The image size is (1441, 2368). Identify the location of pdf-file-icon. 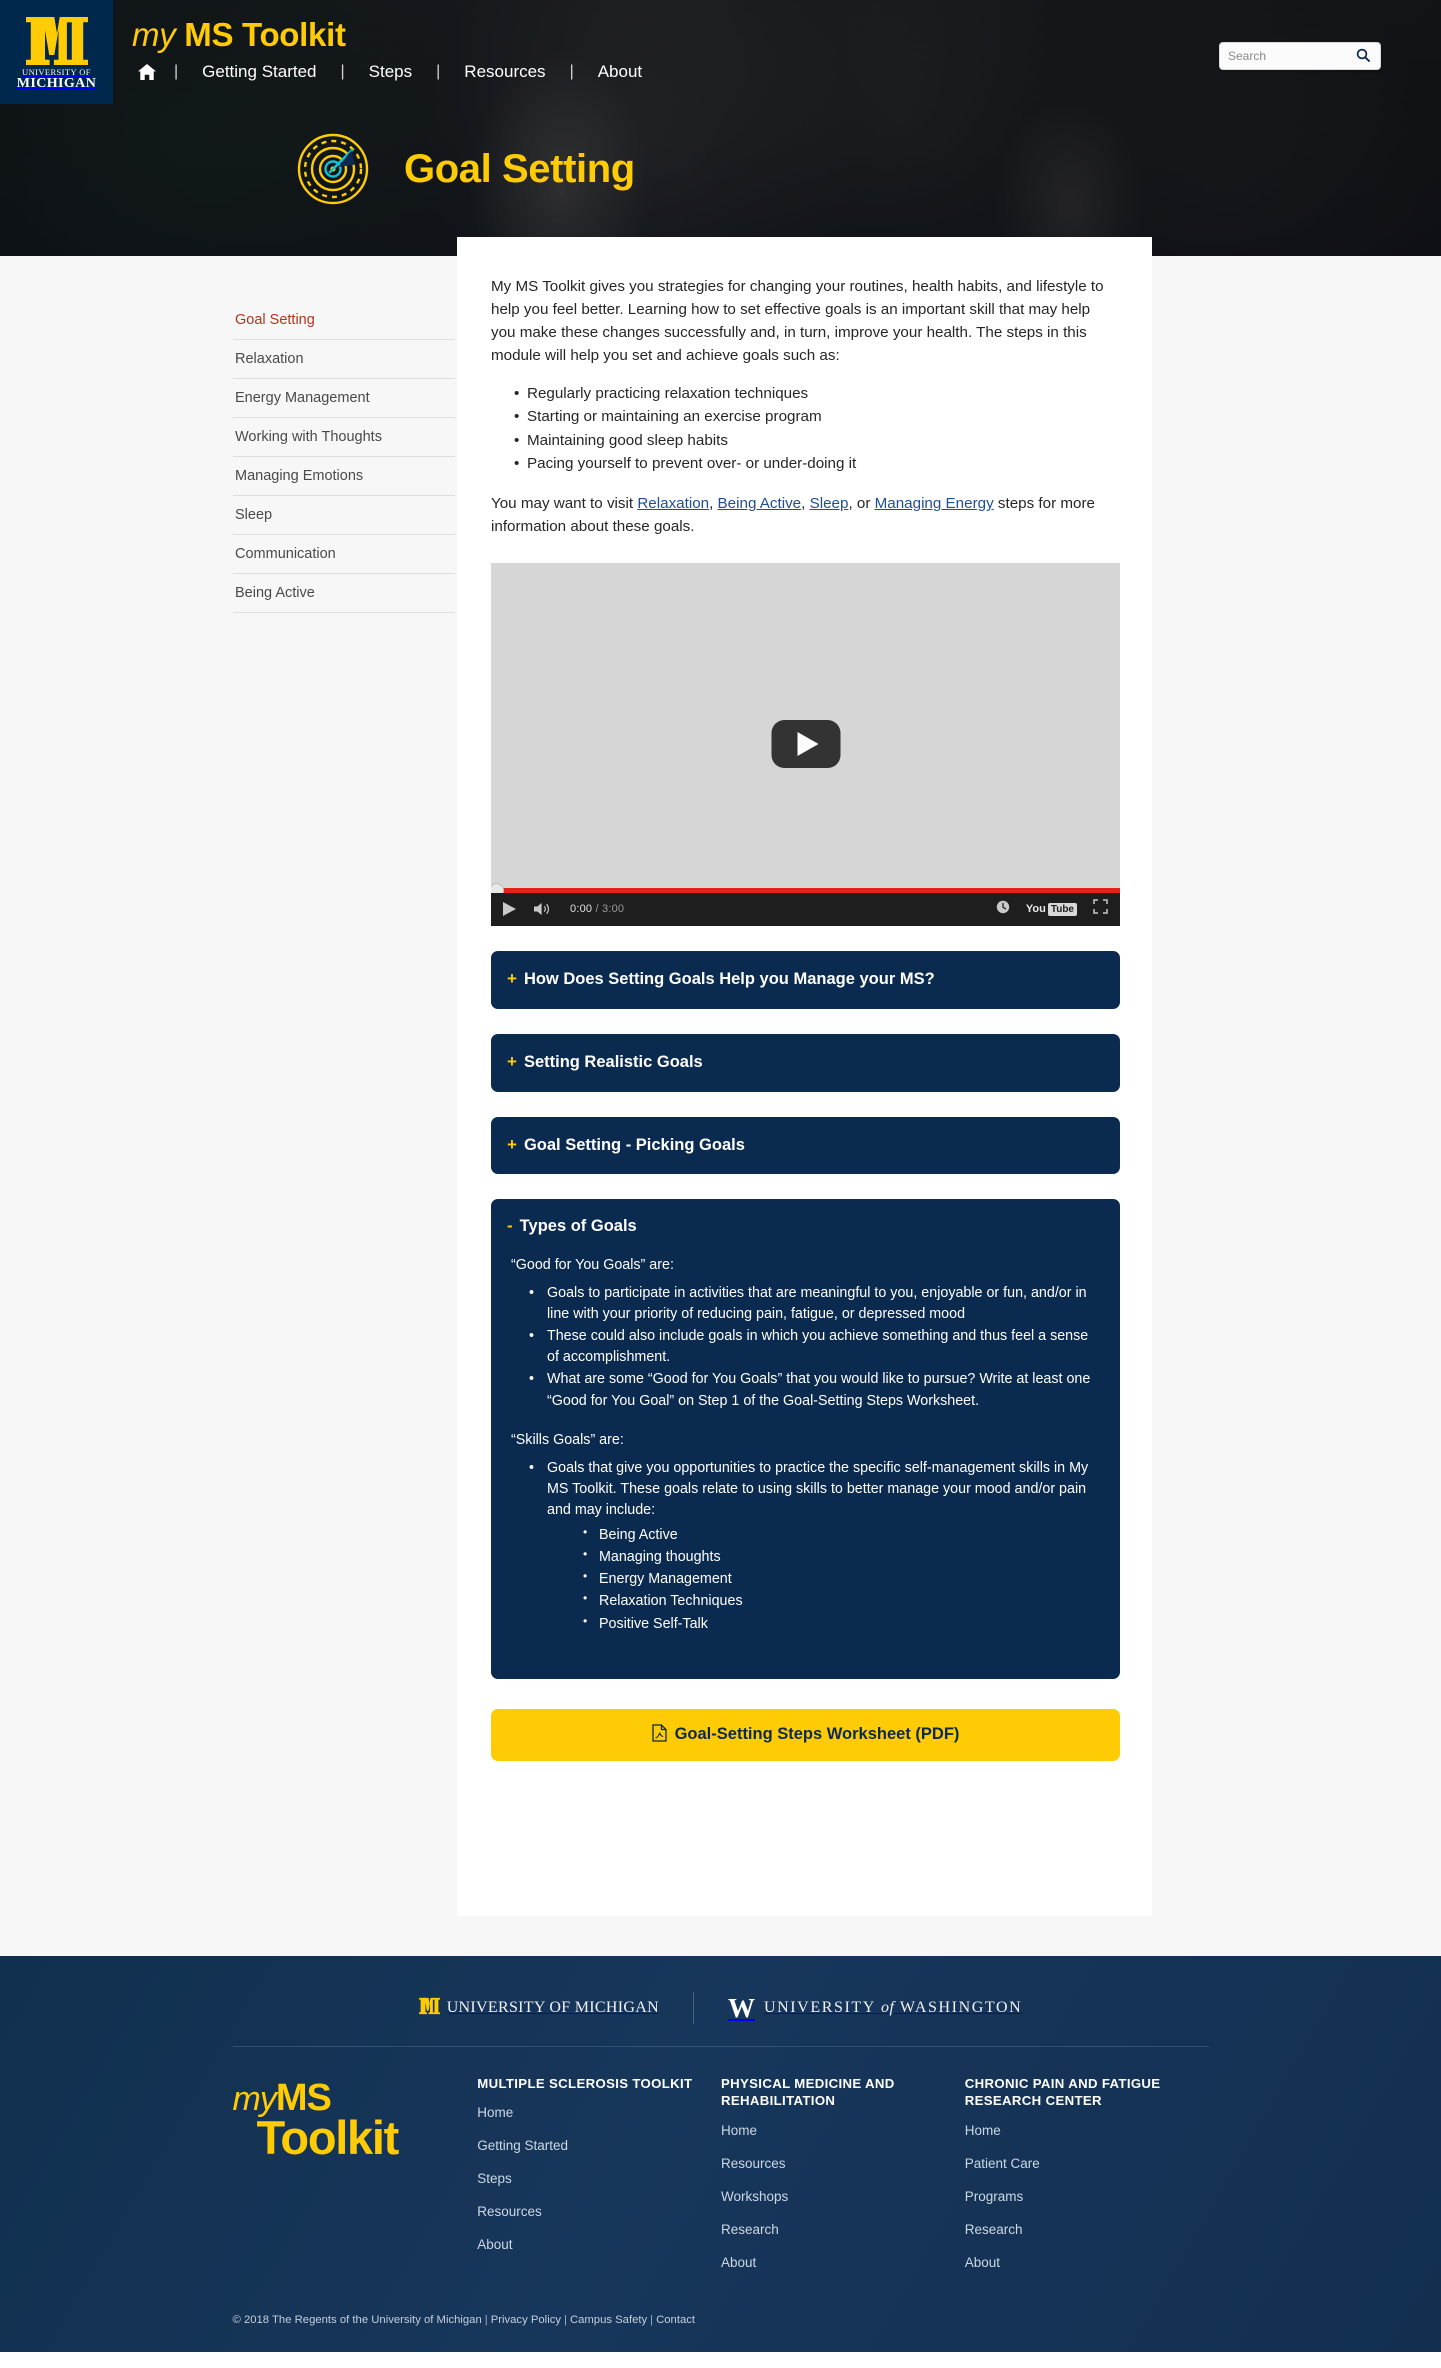
(659, 1734).